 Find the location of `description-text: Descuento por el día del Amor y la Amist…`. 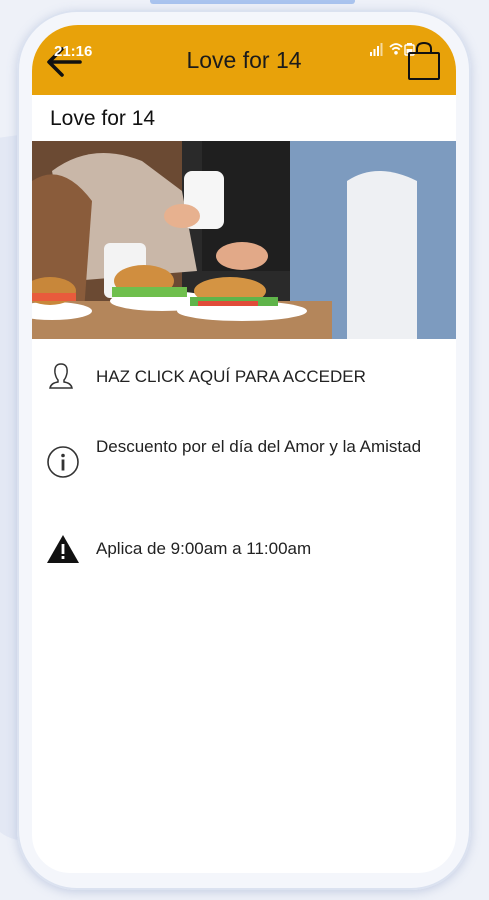

description-text: Descuento por el día del Amor y la Amist… is located at coordinates (259, 446).